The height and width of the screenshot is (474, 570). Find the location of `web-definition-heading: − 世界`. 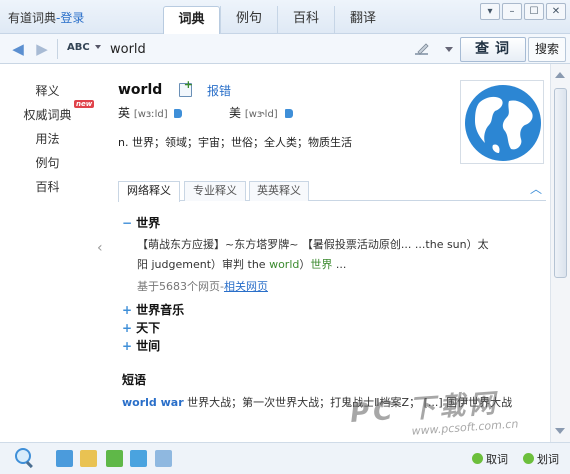

web-definition-heading: − 世界 is located at coordinates (141, 222).